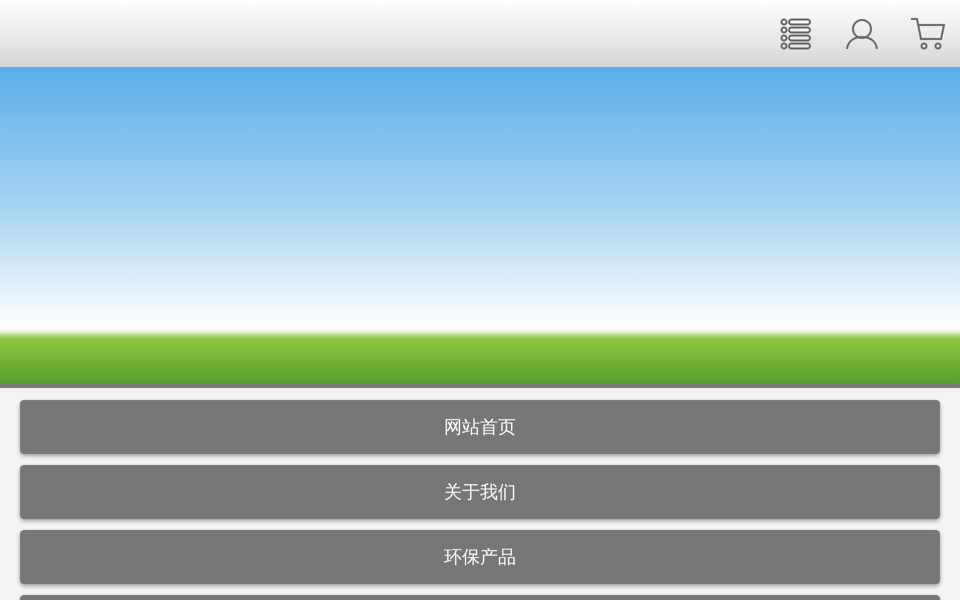 This screenshot has height=600, width=960. I want to click on cart-icon, so click(928, 33).